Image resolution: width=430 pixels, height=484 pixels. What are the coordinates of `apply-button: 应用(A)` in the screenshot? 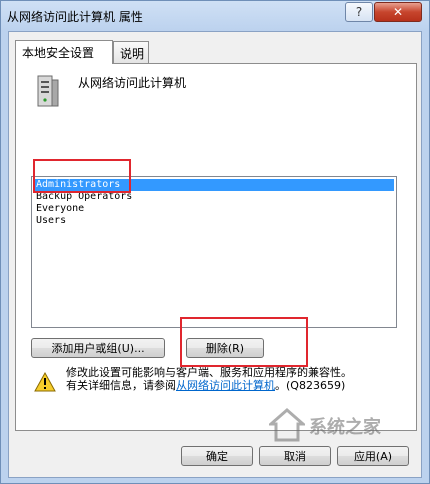 It's located at (373, 456).